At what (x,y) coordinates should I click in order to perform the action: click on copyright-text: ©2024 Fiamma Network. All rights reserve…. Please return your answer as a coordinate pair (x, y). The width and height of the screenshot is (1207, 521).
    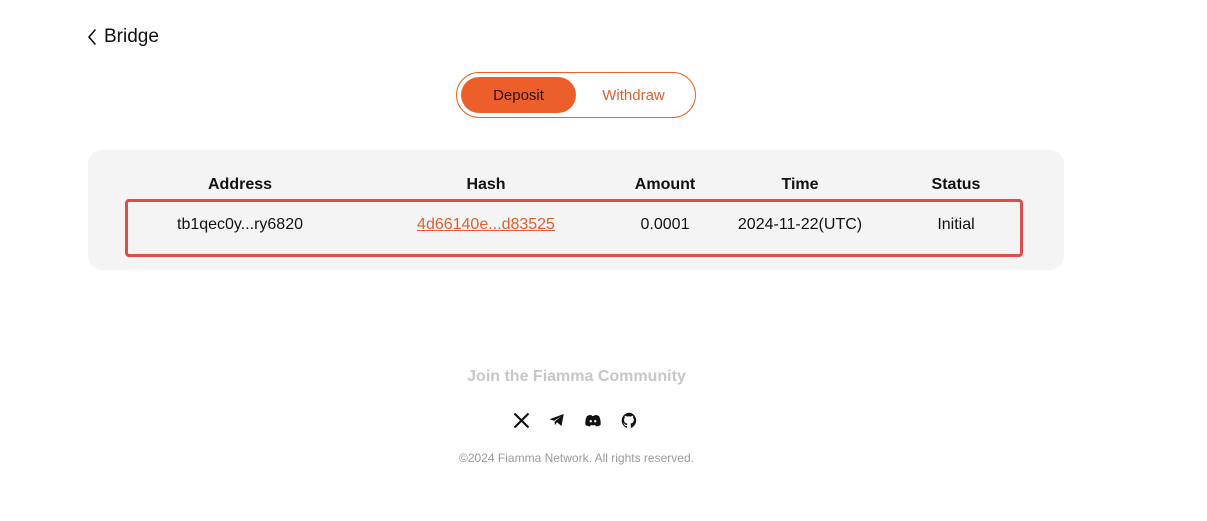
    Looking at the image, I should click on (576, 458).